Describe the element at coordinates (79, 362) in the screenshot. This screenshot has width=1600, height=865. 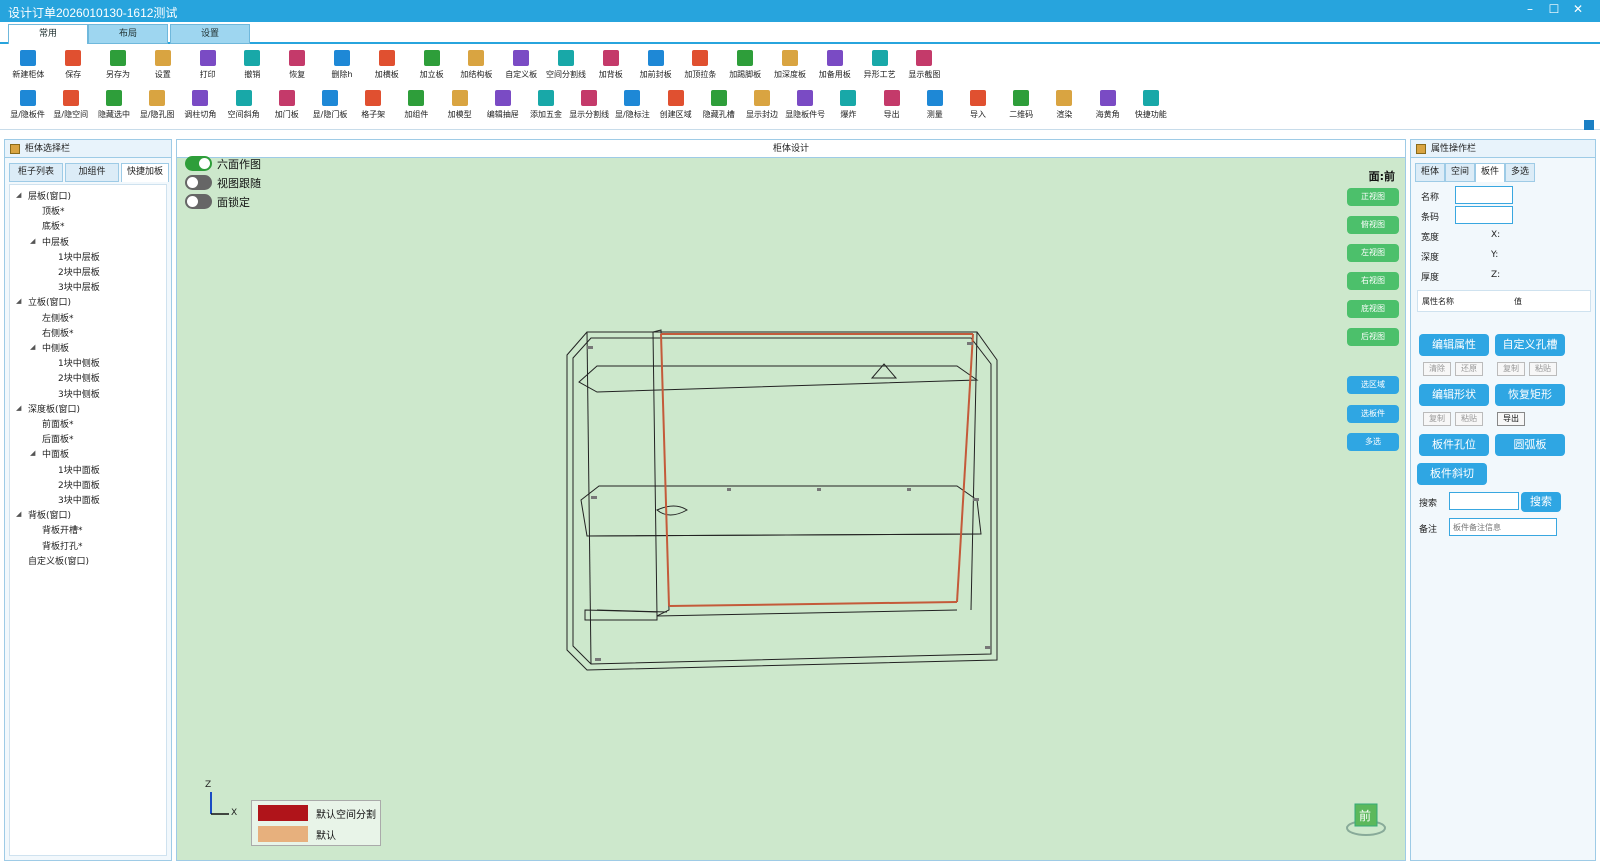
I see `tree-item: 1块中侧板` at that location.